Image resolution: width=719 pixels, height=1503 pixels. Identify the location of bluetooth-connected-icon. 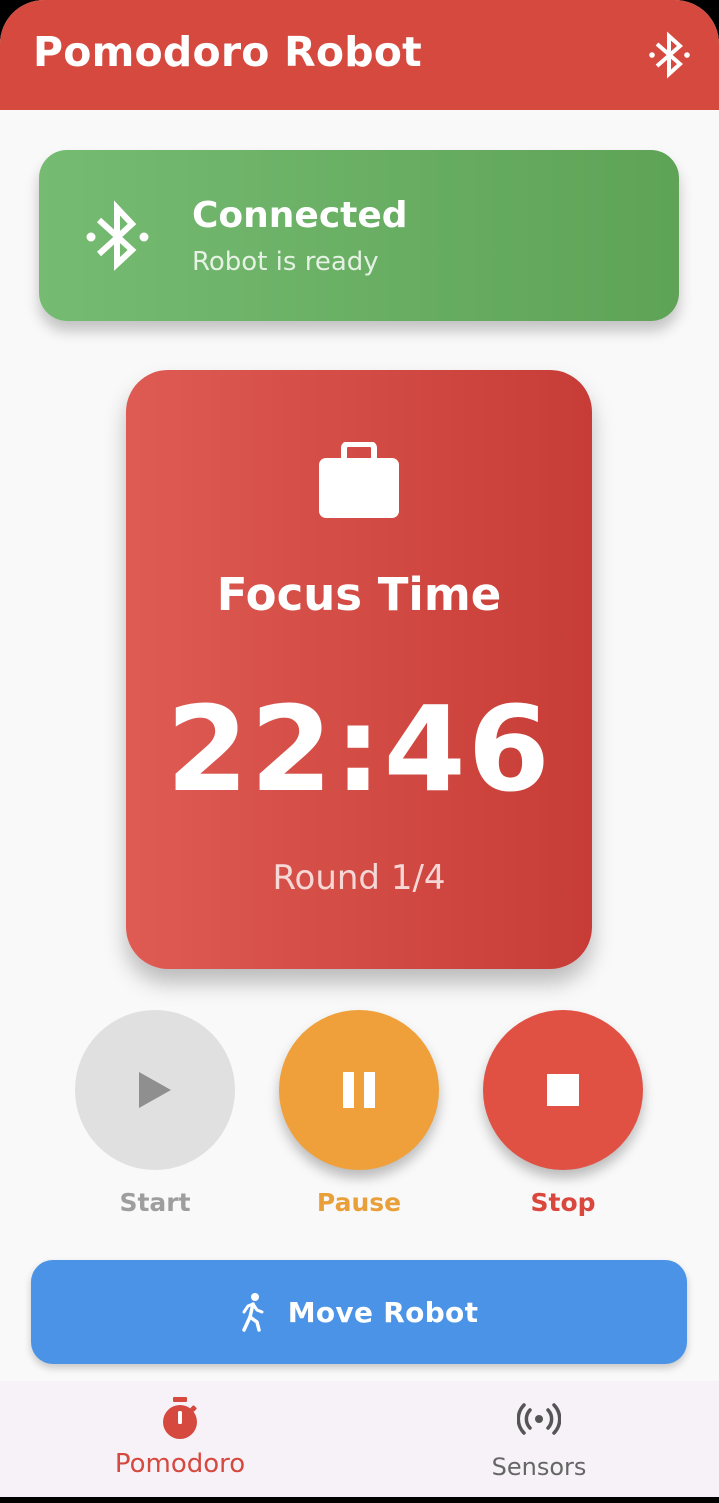
(117, 235).